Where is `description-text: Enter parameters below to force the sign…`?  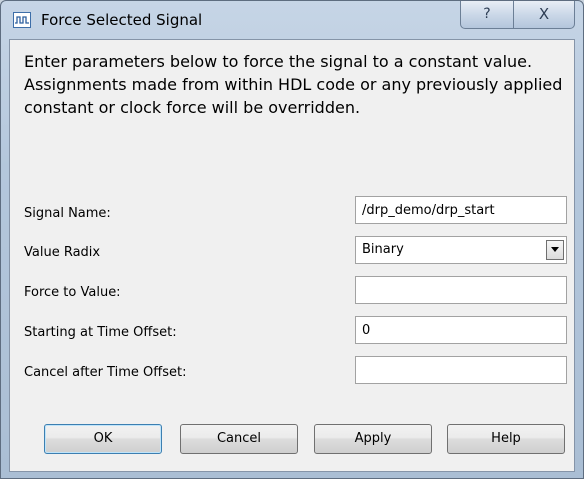
description-text: Enter parameters below to force the sign… is located at coordinates (293, 84).